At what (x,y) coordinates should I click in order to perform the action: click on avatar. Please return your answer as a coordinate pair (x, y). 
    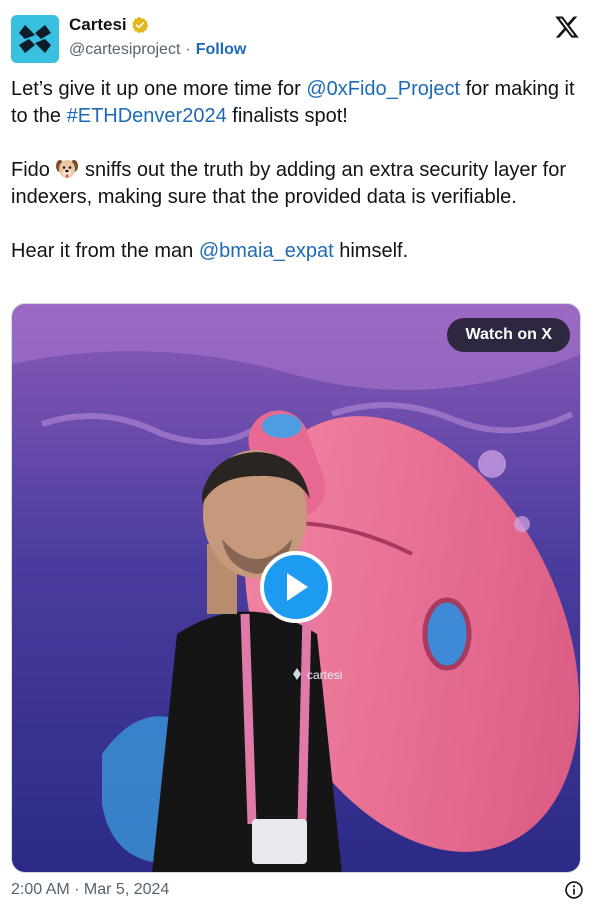
    Looking at the image, I should click on (35, 39).